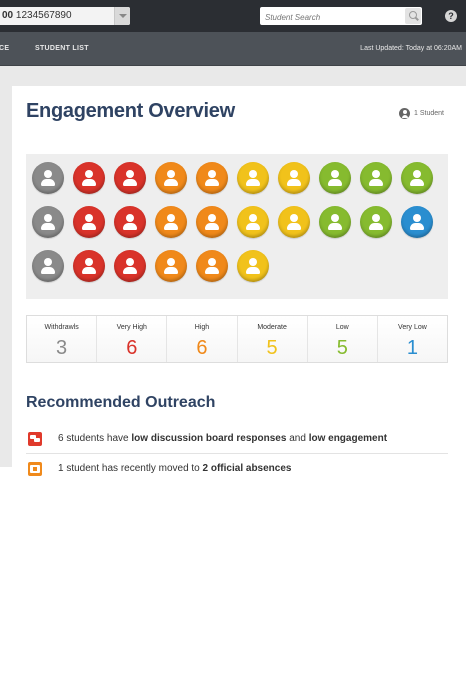 The image size is (466, 676). I want to click on outreach-text-part: 1 student has recently moved to, so click(130, 468).